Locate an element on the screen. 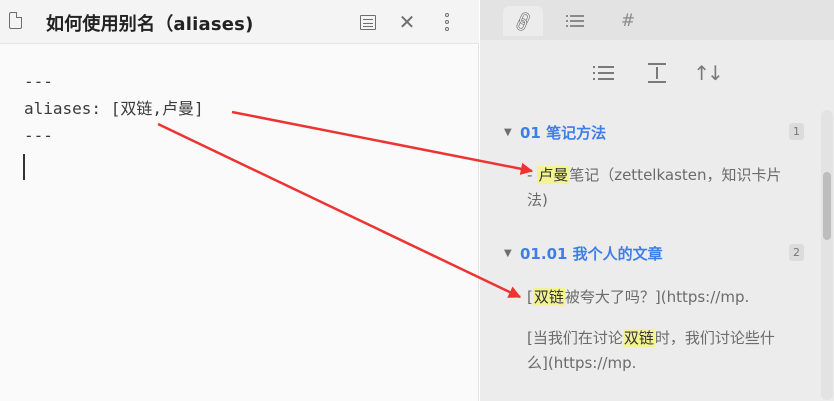  reading-view-icon is located at coordinates (368, 22).